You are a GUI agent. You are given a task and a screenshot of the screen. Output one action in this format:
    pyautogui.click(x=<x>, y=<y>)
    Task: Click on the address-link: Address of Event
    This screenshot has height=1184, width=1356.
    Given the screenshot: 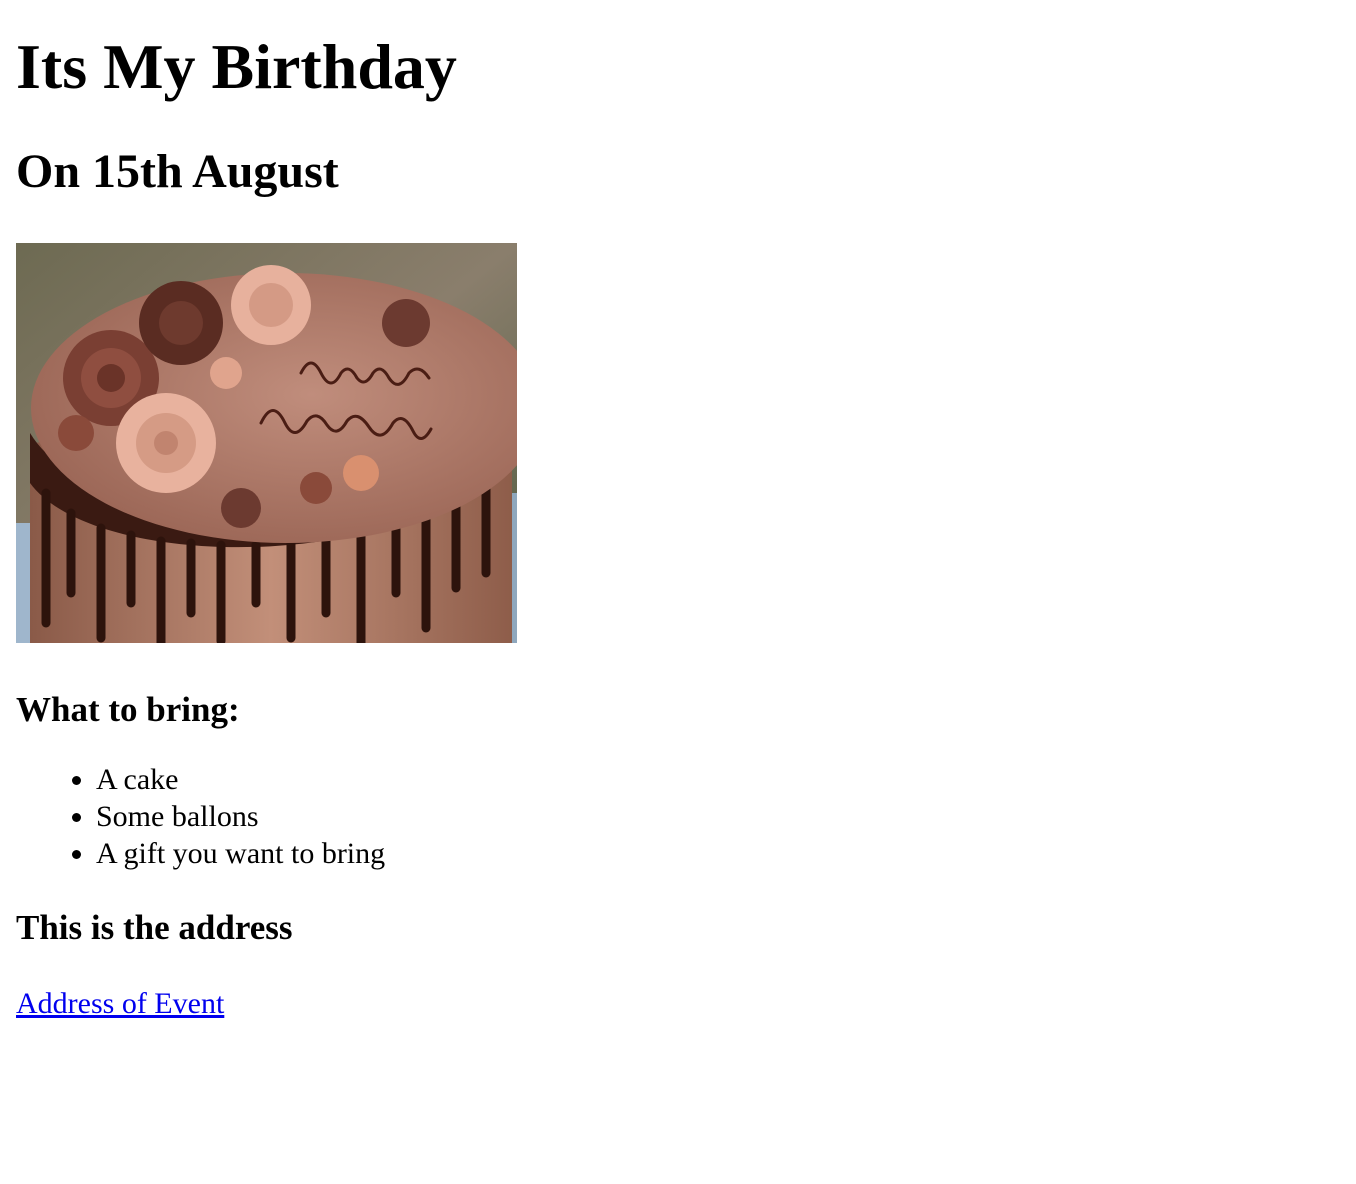 What is the action you would take?
    pyautogui.click(x=120, y=1003)
    